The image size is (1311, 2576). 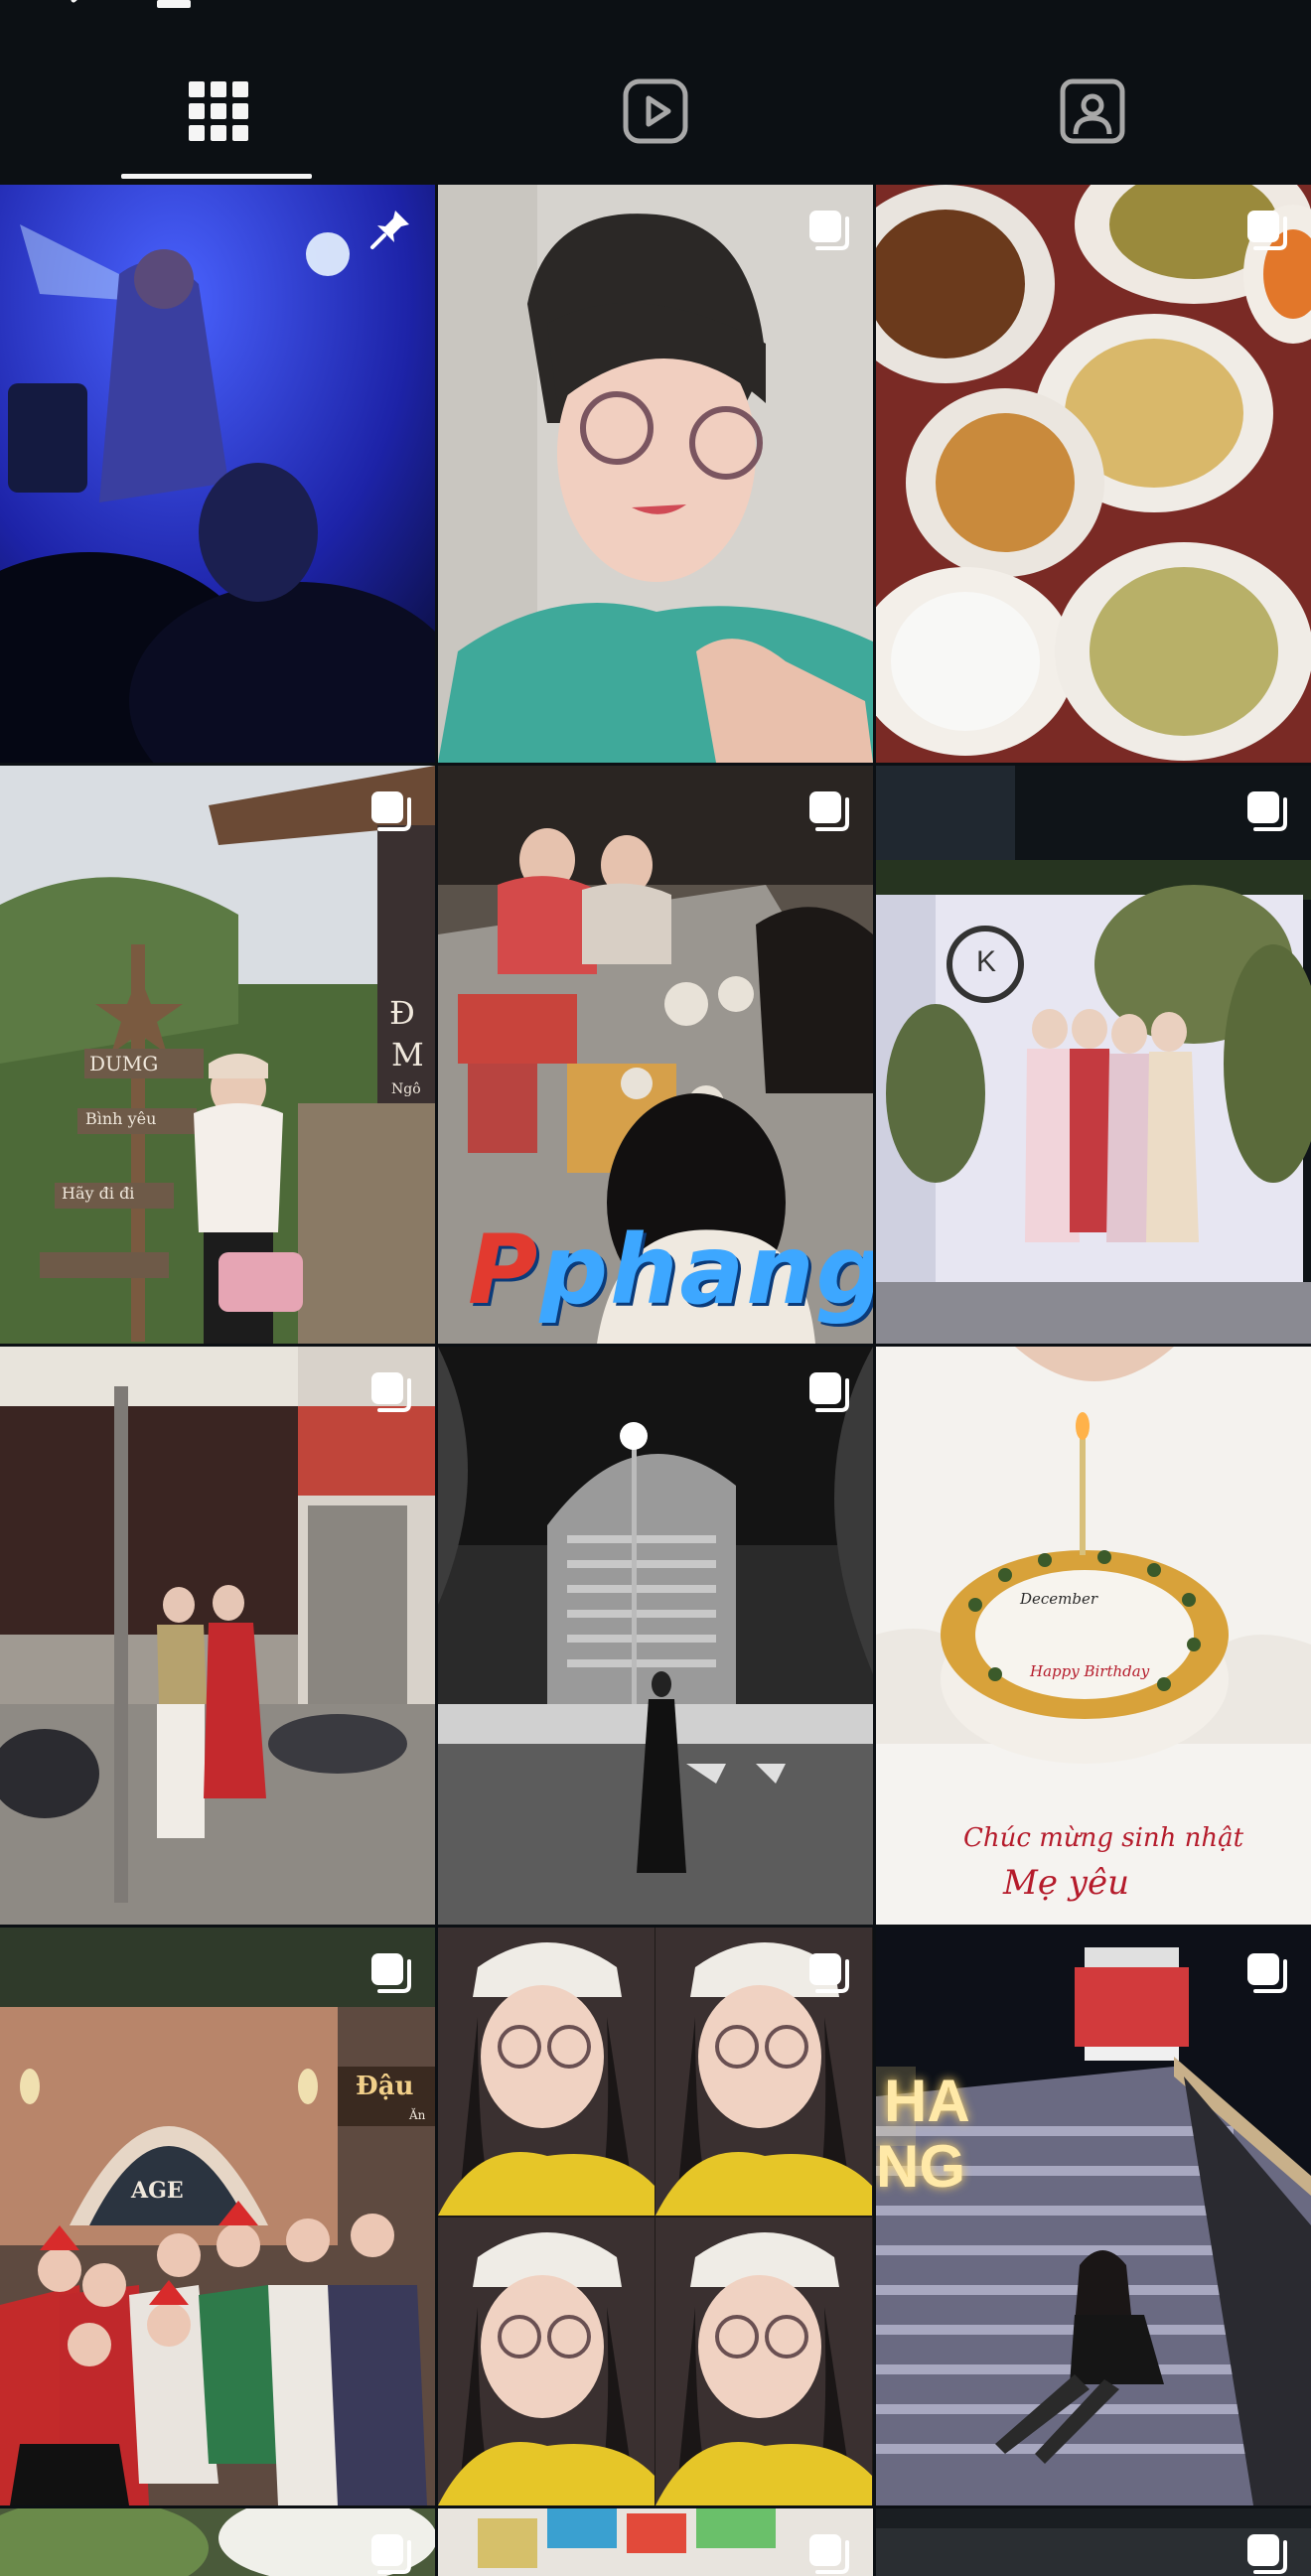 I want to click on profile-tabs, so click(x=656, y=111).